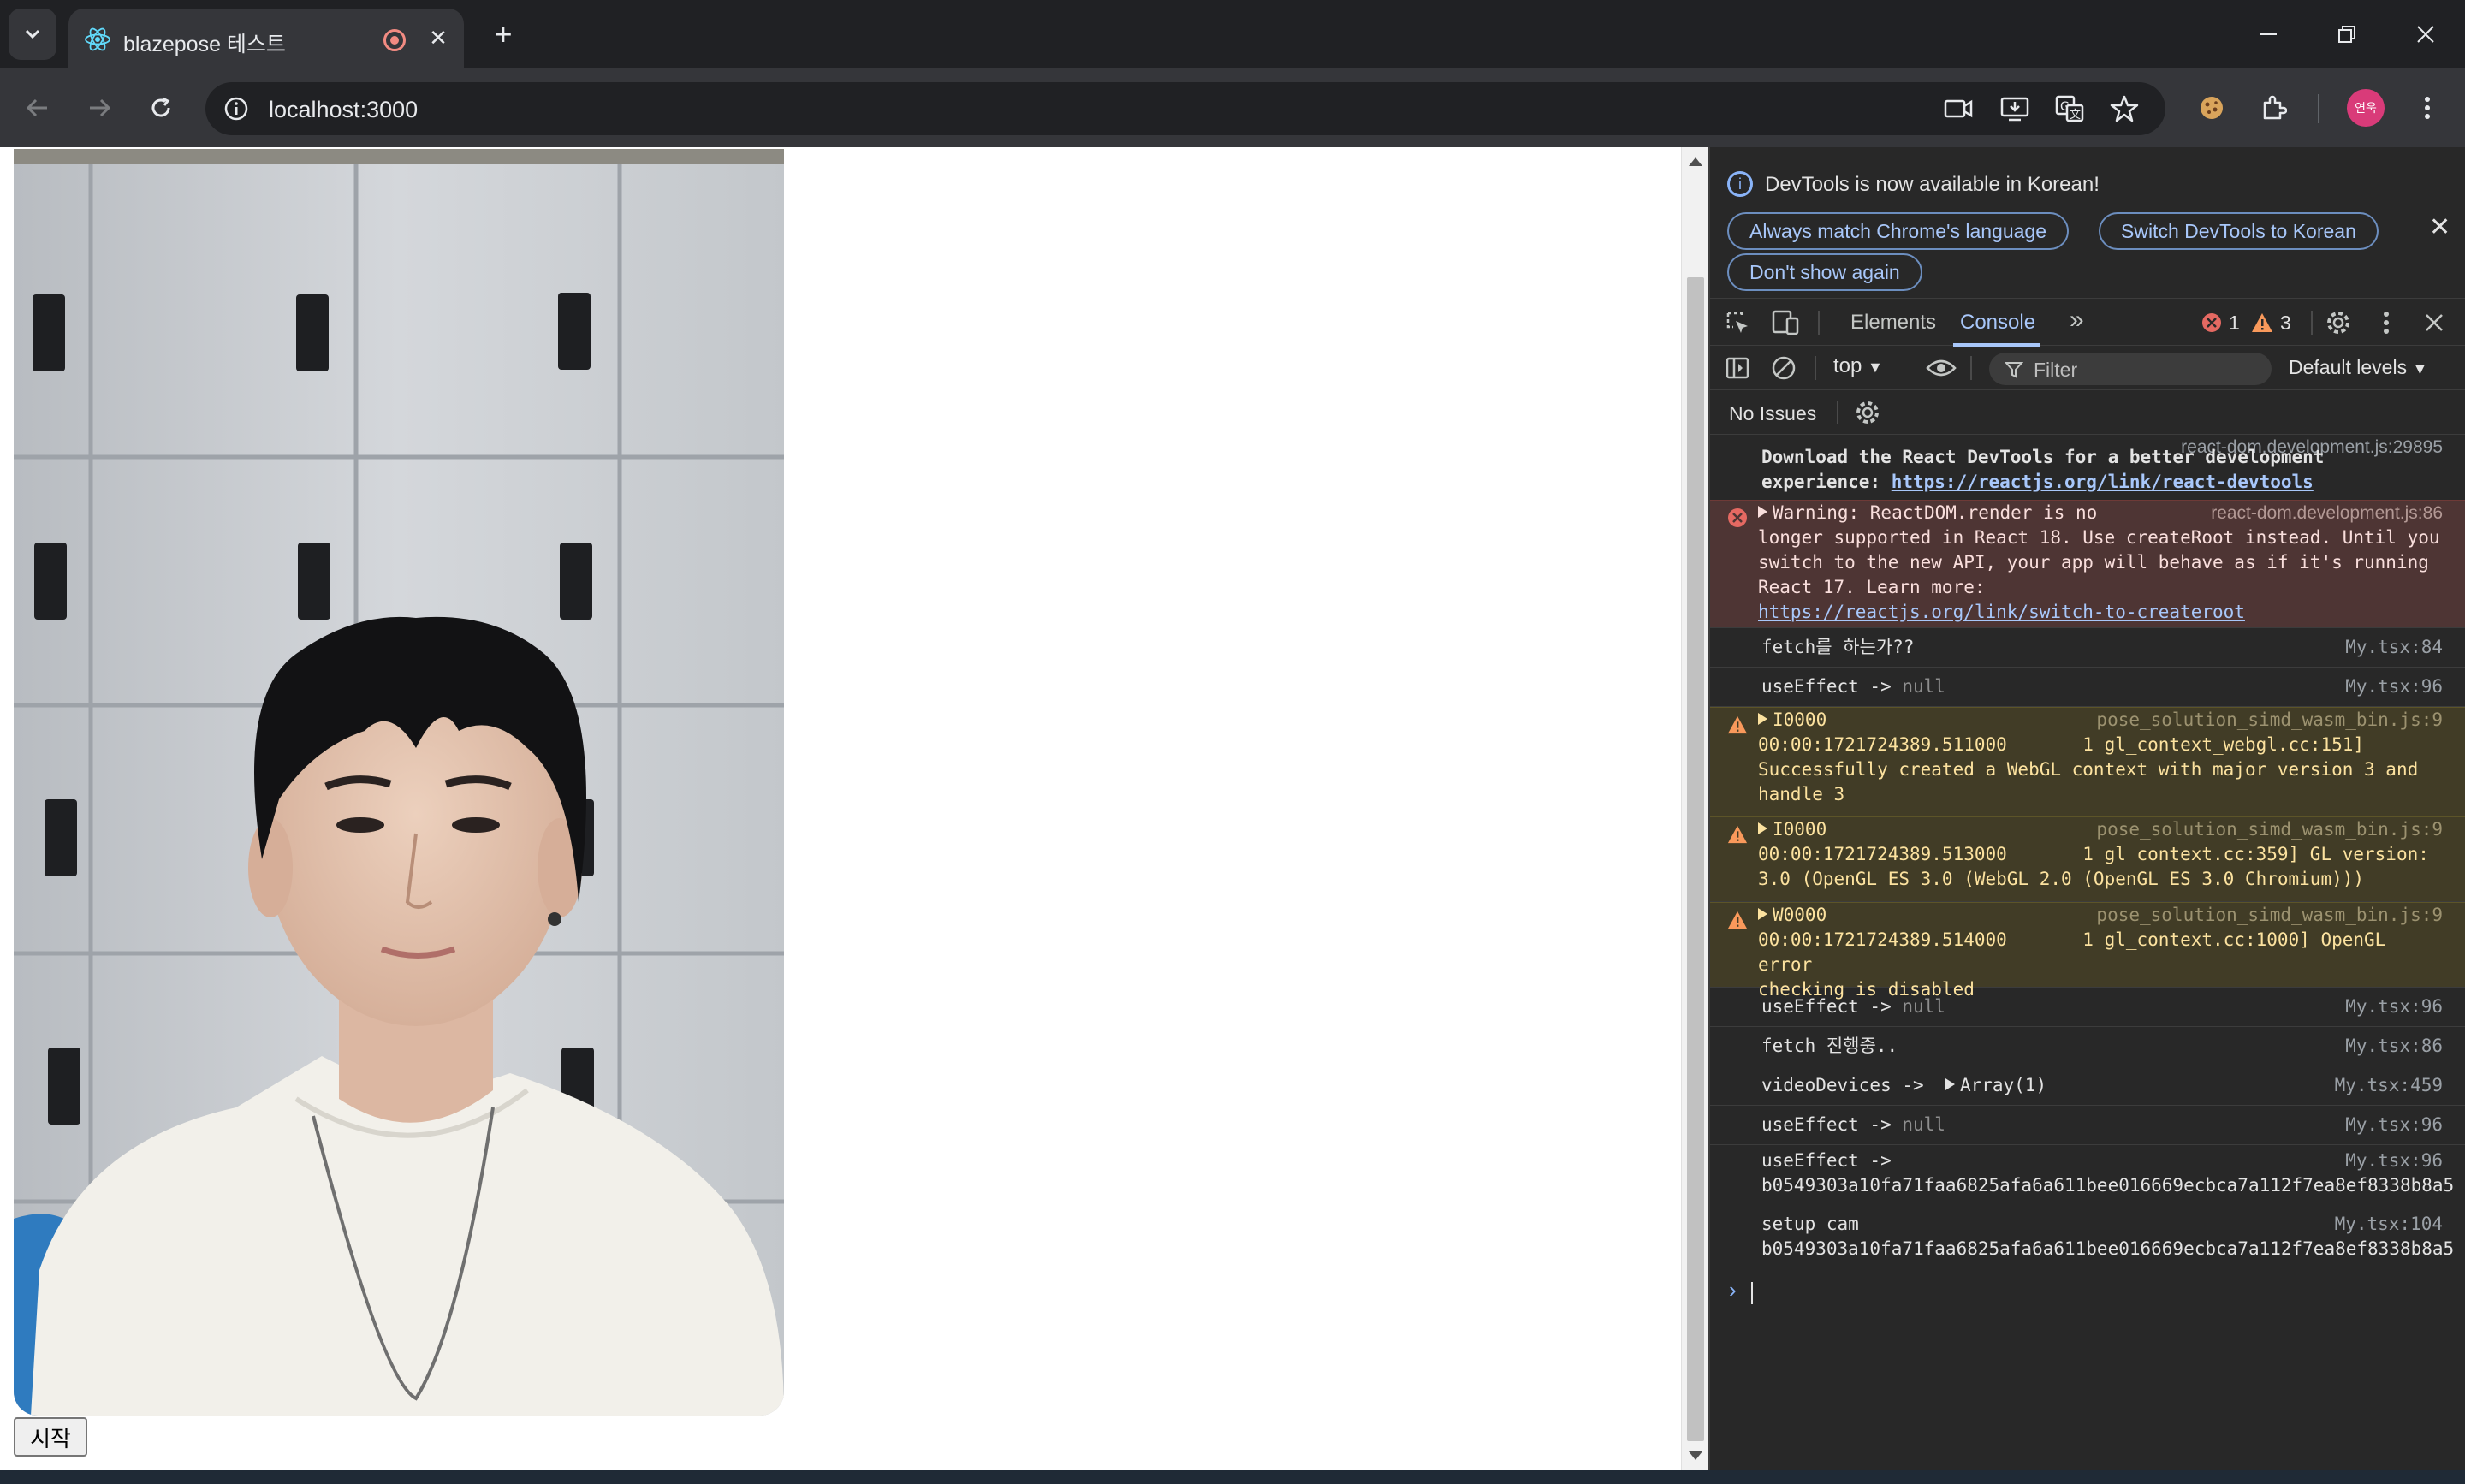 This screenshot has height=1484, width=2465. What do you see at coordinates (2130, 369) in the screenshot?
I see `filter-input: Filter` at bounding box center [2130, 369].